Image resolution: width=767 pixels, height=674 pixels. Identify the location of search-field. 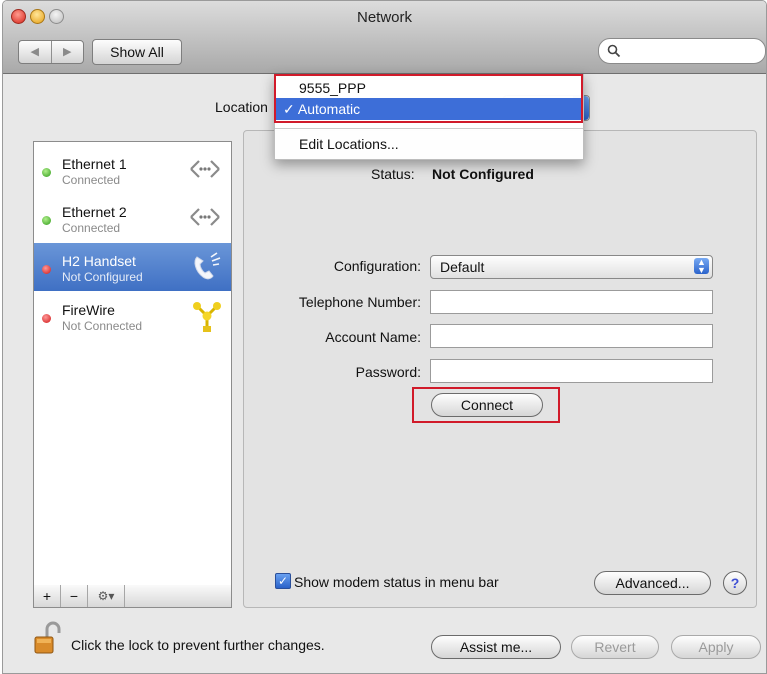
(682, 51).